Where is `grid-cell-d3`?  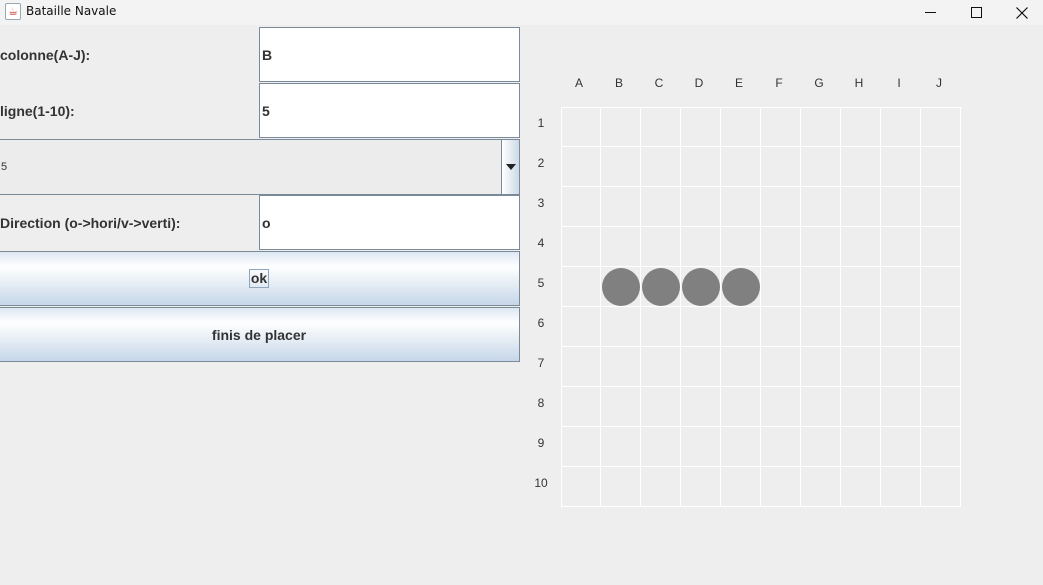 grid-cell-d3 is located at coordinates (701, 207).